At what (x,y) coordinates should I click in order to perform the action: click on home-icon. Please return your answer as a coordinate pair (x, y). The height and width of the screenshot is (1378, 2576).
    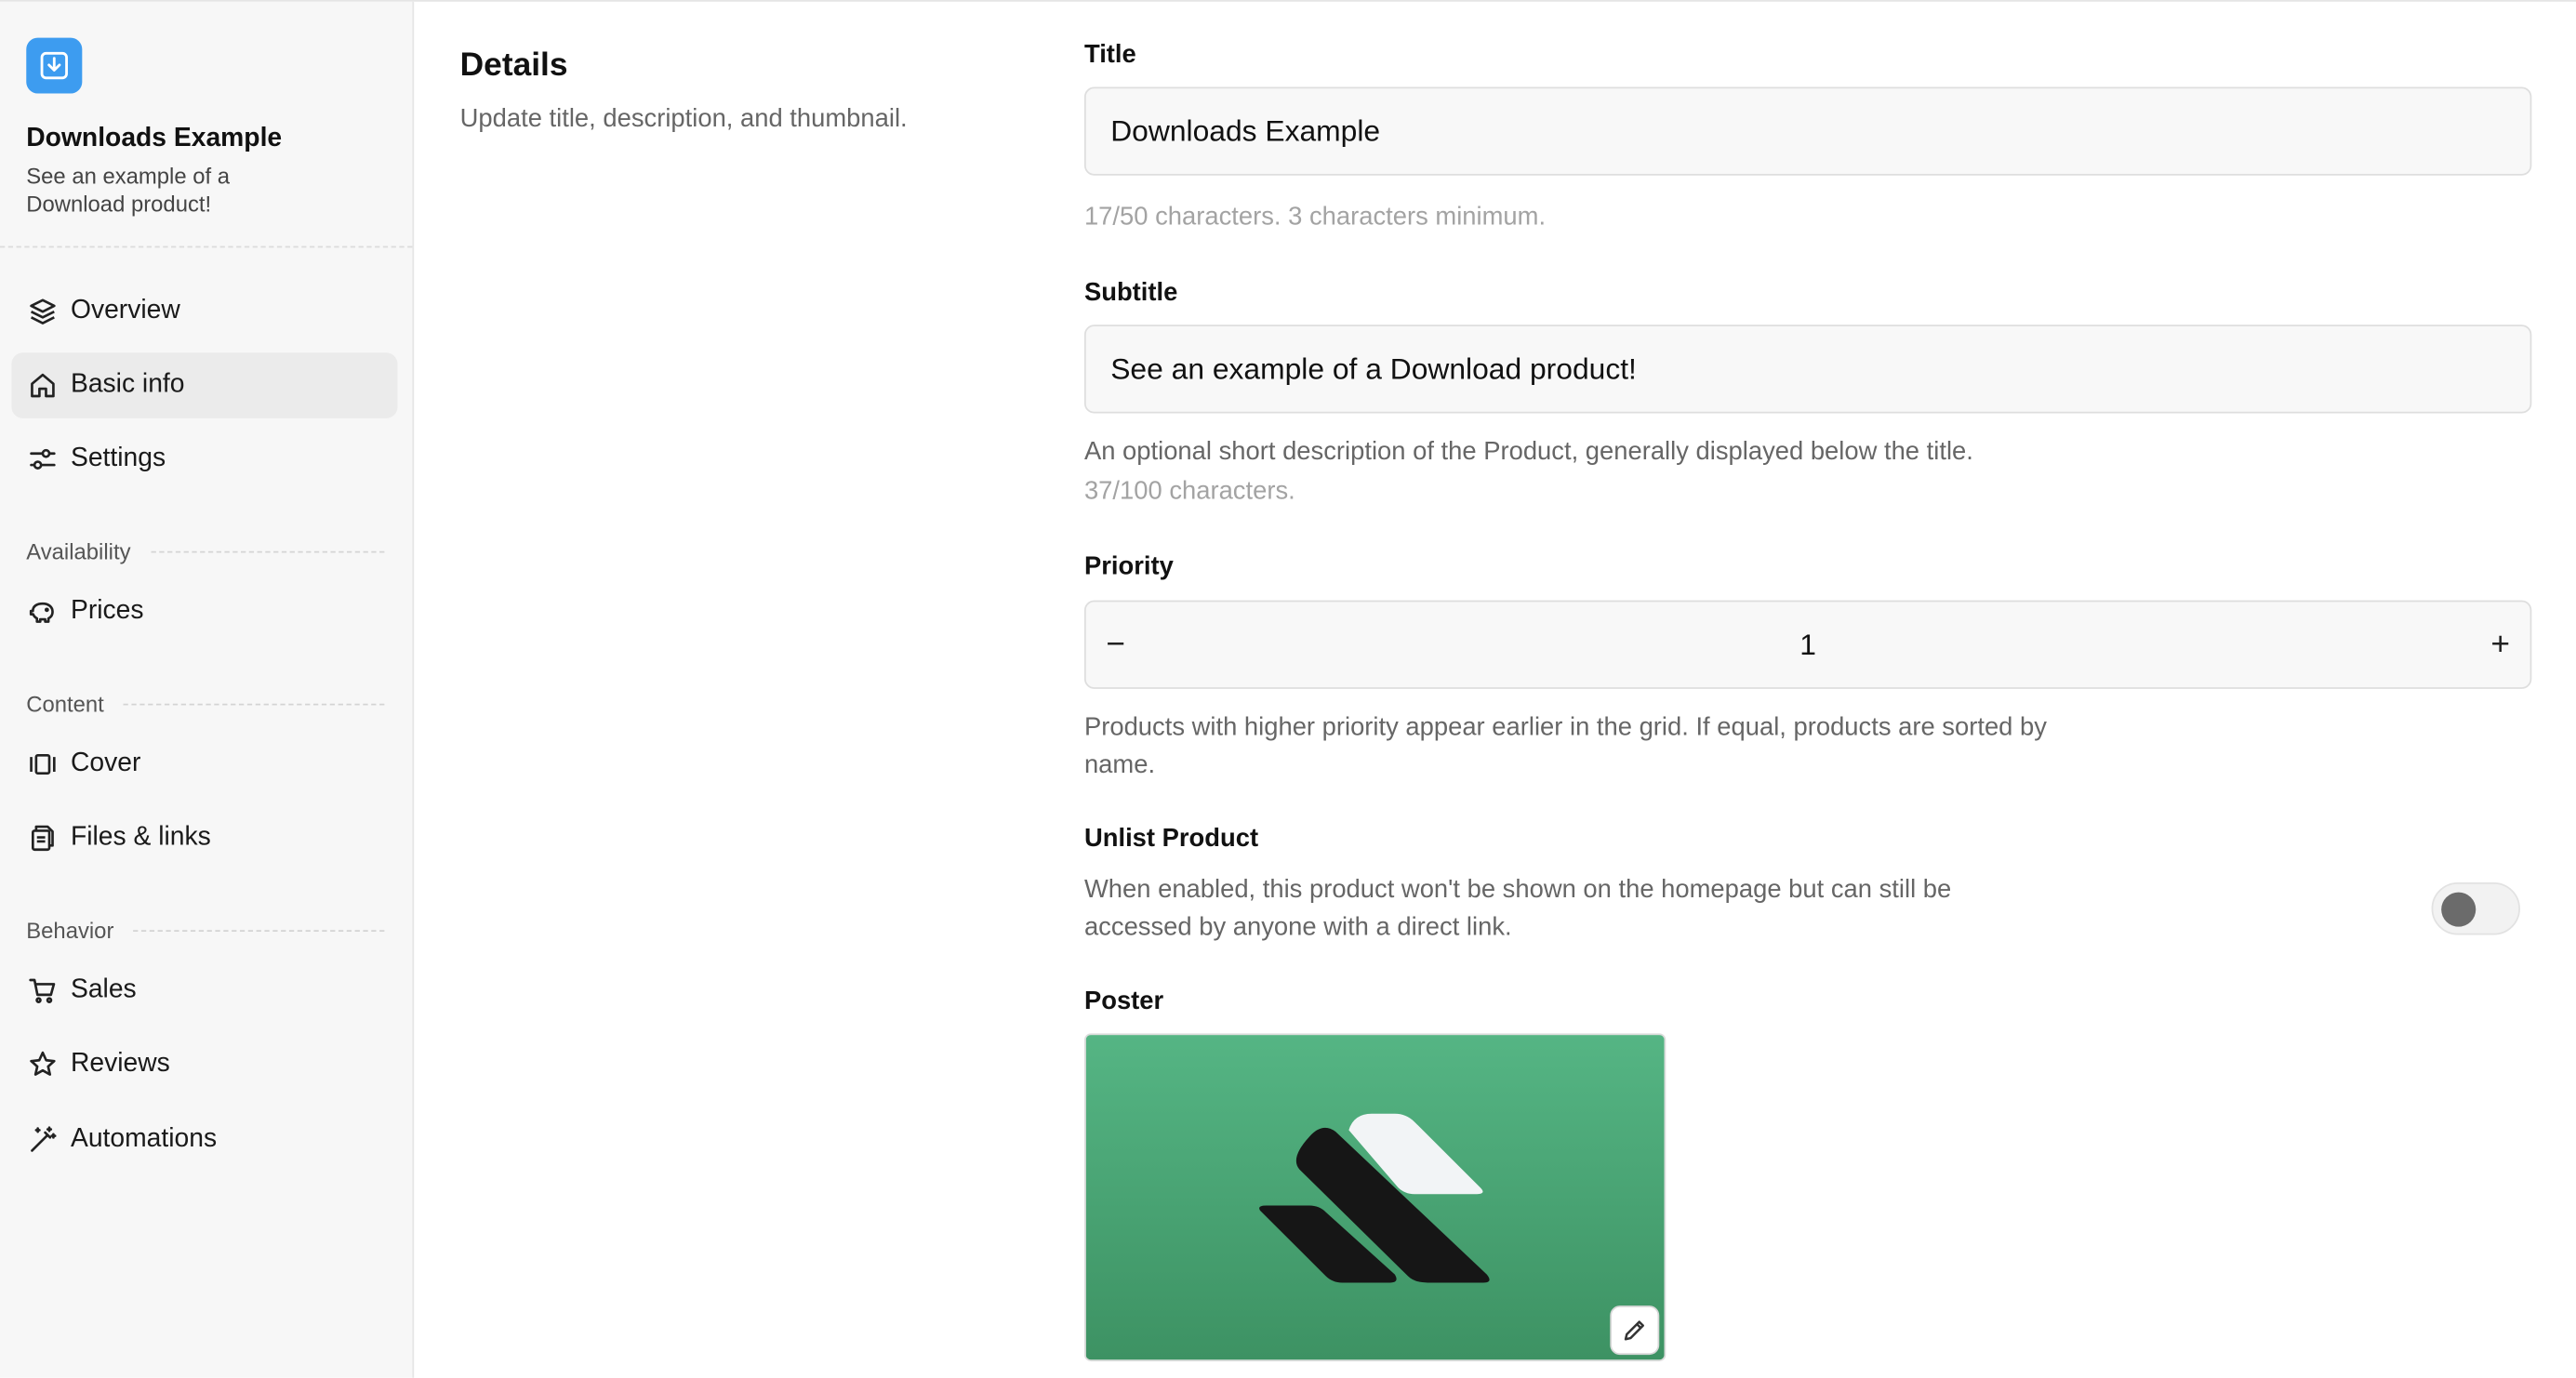
    Looking at the image, I should click on (43, 386).